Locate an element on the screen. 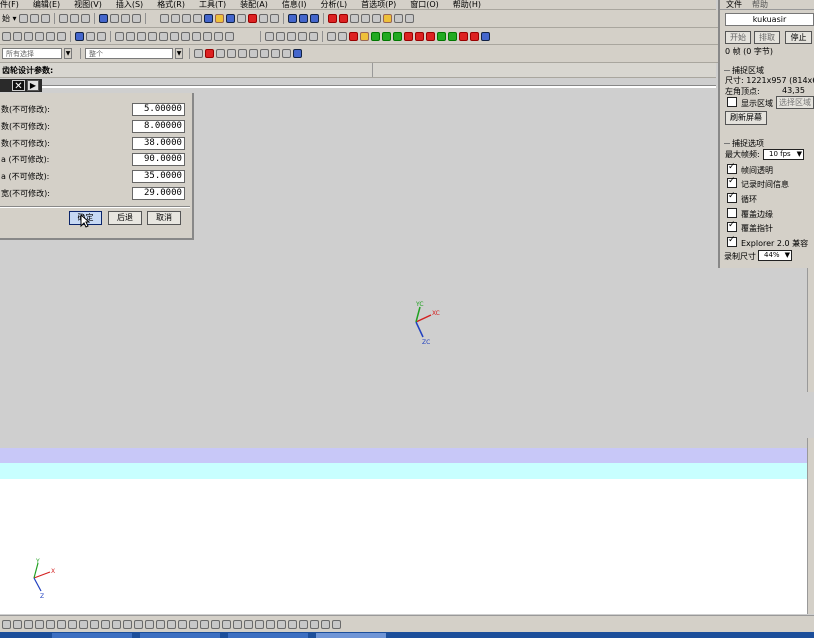 This screenshot has height=638, width=814. menu-file: 文件 is located at coordinates (734, 5).